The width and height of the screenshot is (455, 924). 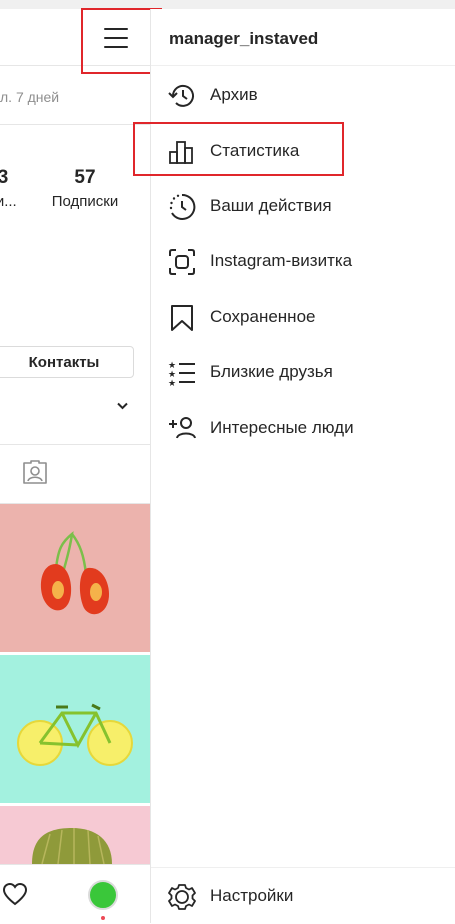 I want to click on following-label: Подписки, so click(x=85, y=201).